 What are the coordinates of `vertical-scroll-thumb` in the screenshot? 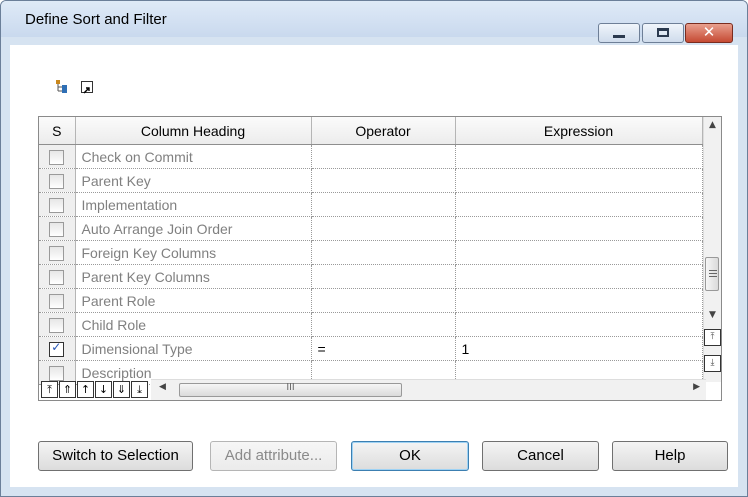 It's located at (712, 274).